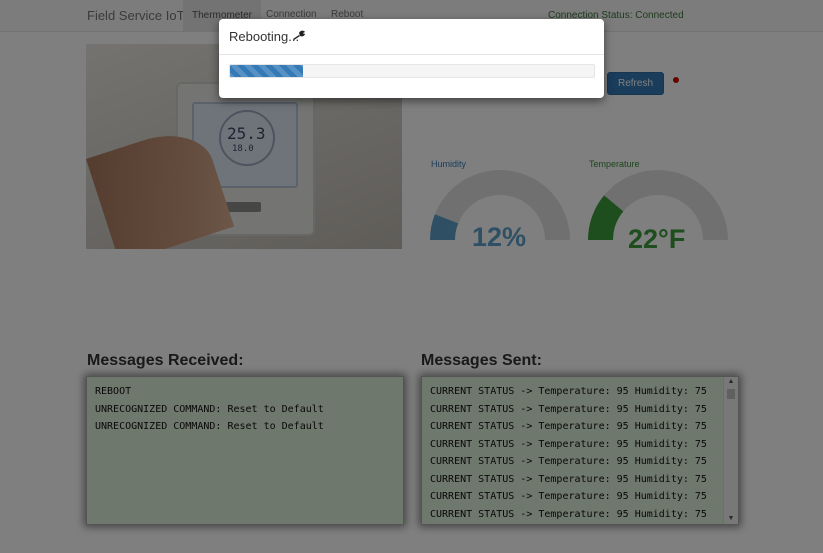  Describe the element at coordinates (266, 71) in the screenshot. I see `reboot-progress-bar` at that location.